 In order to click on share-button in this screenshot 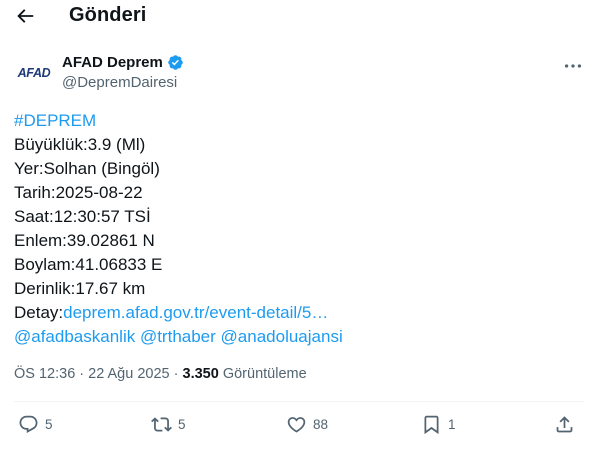, I will do `click(564, 424)`.